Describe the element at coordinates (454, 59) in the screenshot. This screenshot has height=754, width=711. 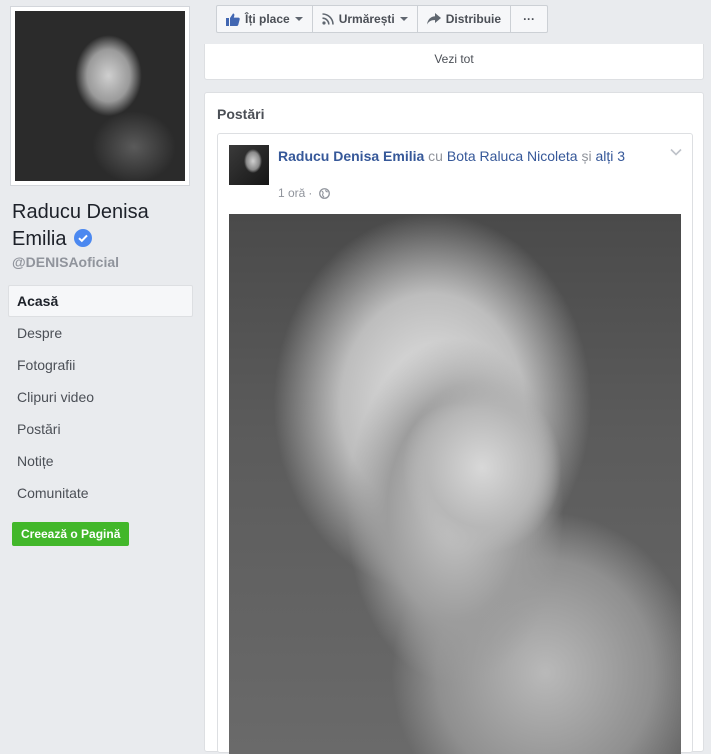
I see `see-all-link: Vezi tot` at that location.